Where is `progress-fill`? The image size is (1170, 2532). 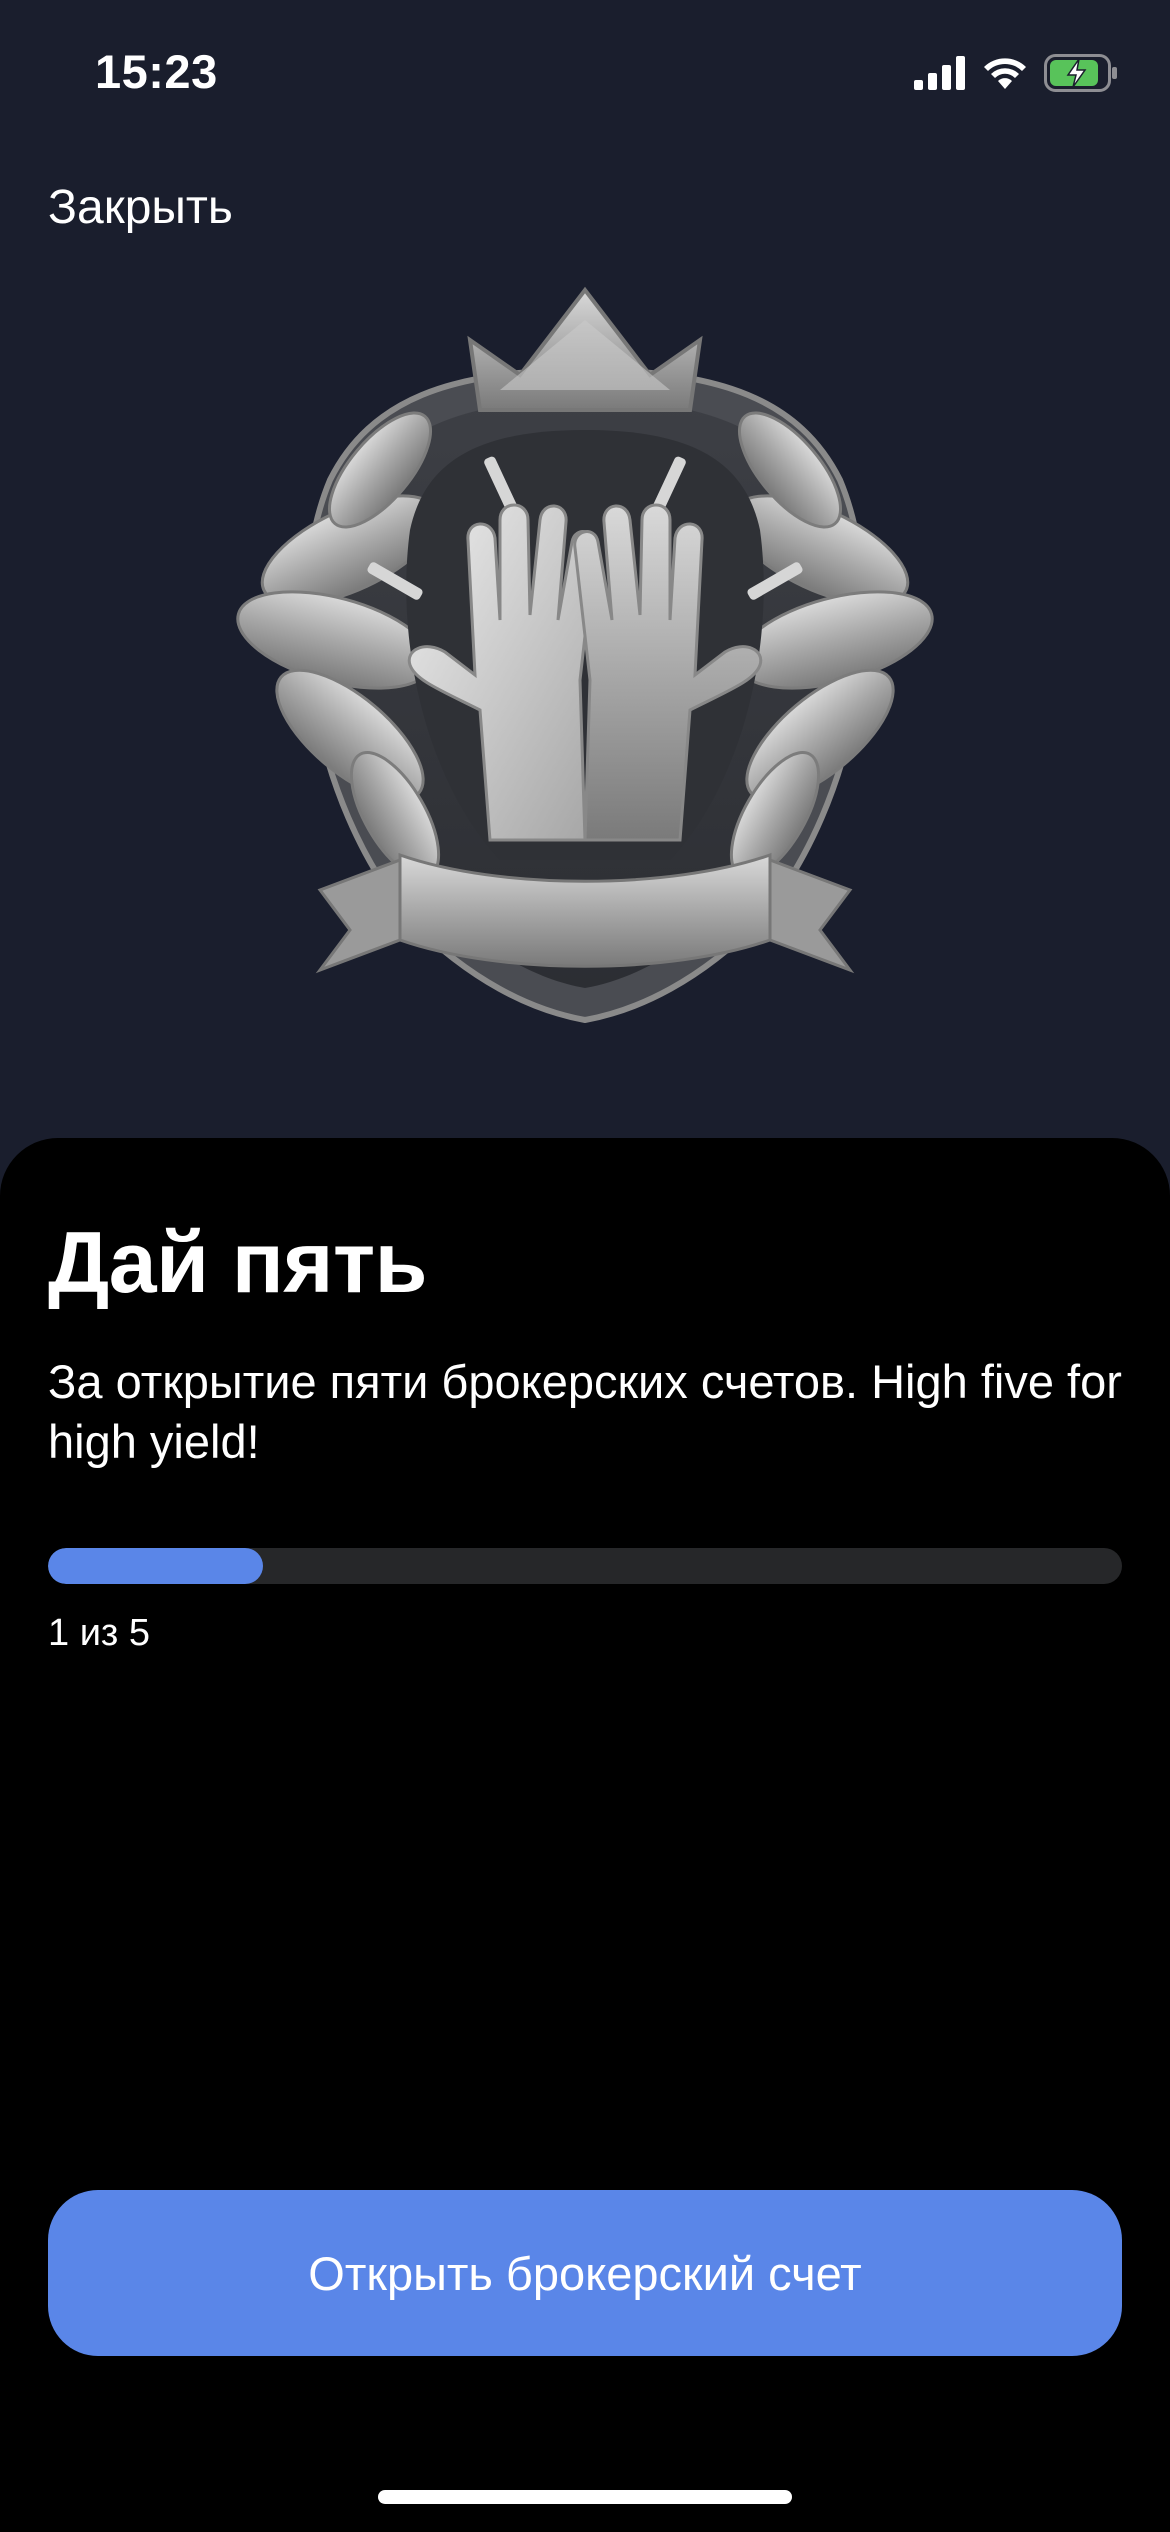
progress-fill is located at coordinates (155, 1566).